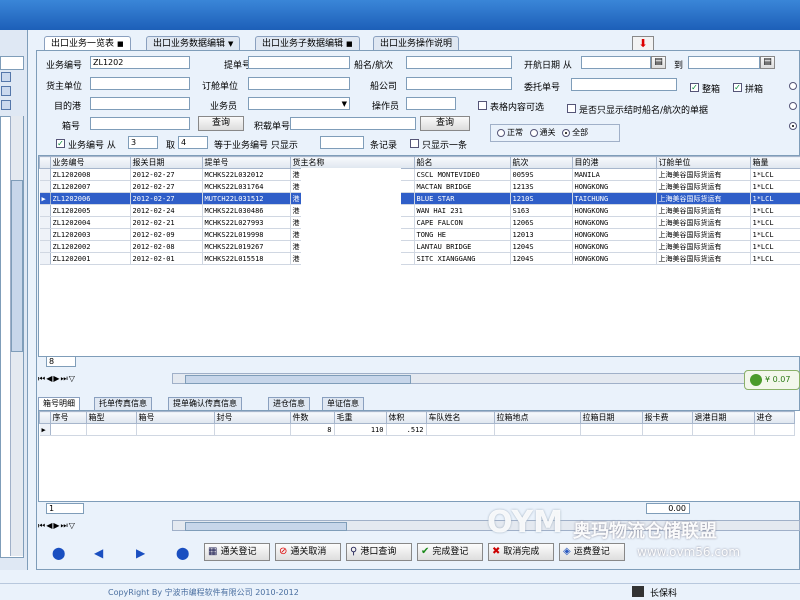 This screenshot has height=600, width=800. I want to click on tab-document-info: 单证信息, so click(343, 403).